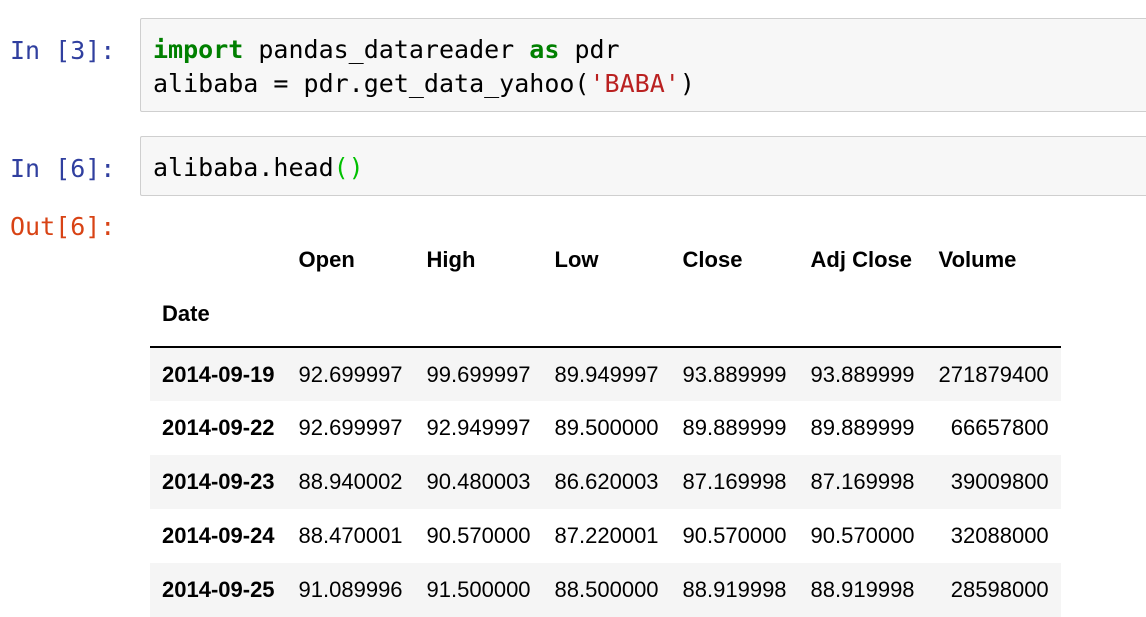  I want to click on output-prompt: Out[6]:, so click(63, 226).